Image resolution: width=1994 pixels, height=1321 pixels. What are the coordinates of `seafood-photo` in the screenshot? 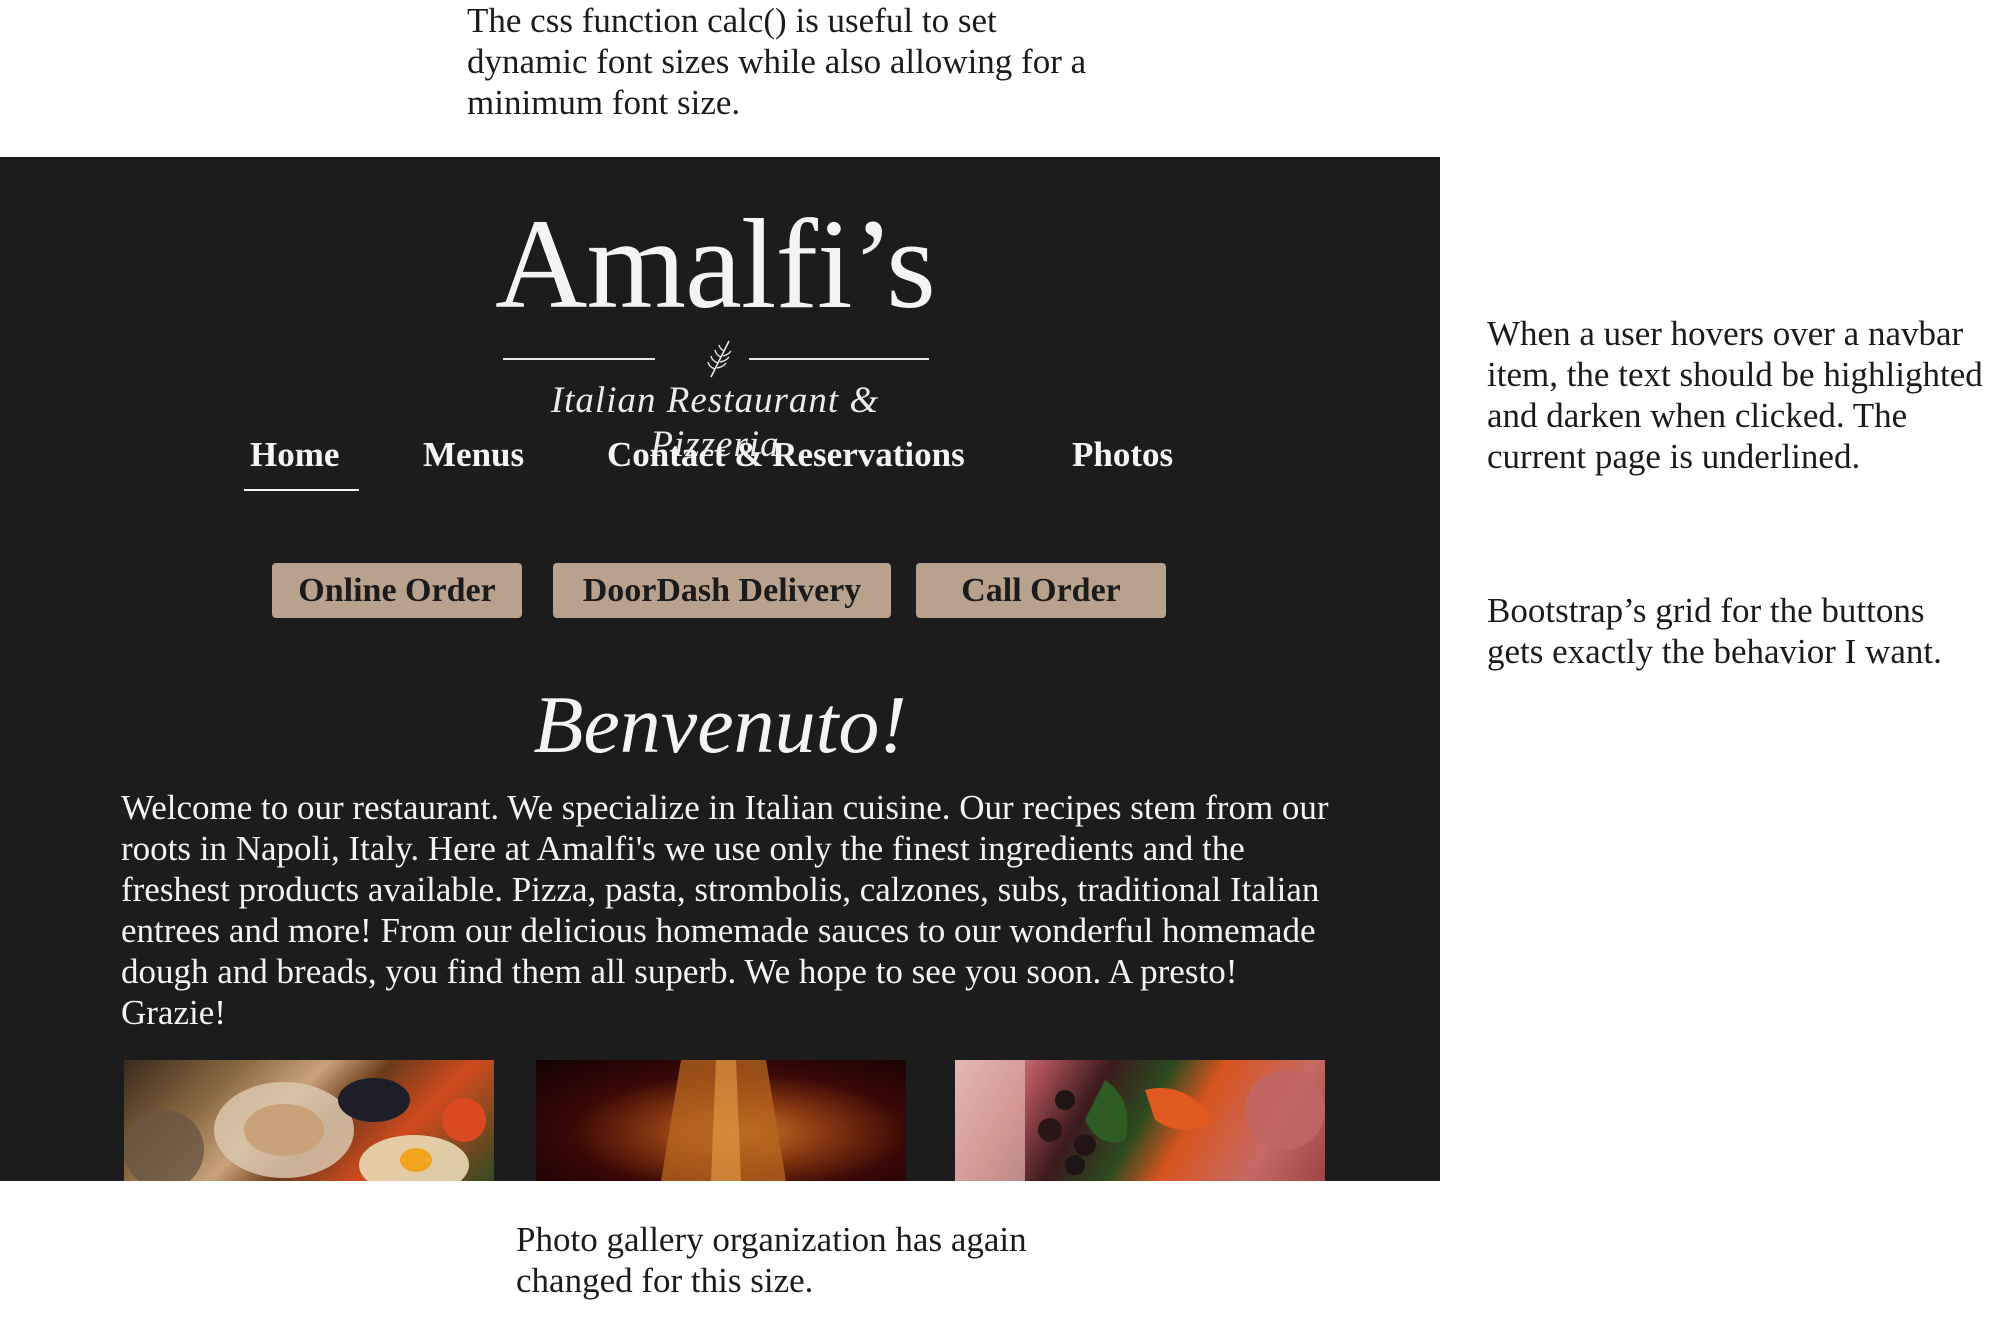 It's located at (309, 1120).